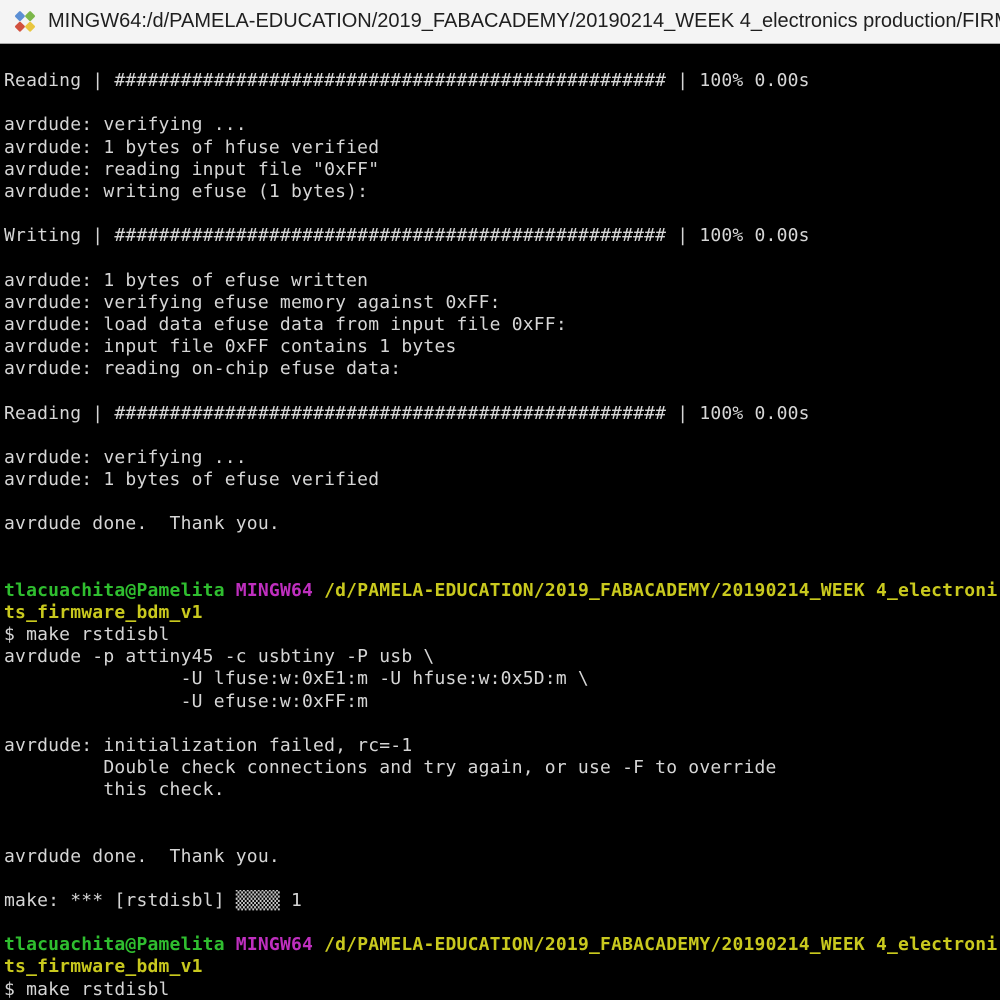 The image size is (1000, 1000). Describe the element at coordinates (192, 479) in the screenshot. I see `terminal-text-segment: avrdude: 1 bytes of efuse verified` at that location.